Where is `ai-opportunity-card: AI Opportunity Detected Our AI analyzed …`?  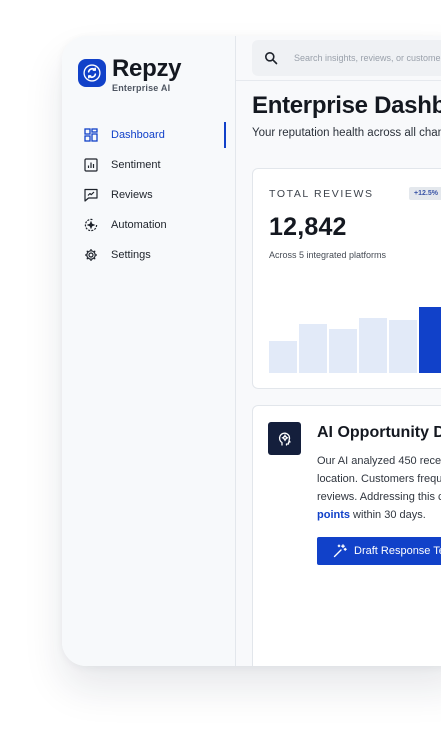 ai-opportunity-card: AI Opportunity Detected Our AI analyzed … is located at coordinates (346, 535).